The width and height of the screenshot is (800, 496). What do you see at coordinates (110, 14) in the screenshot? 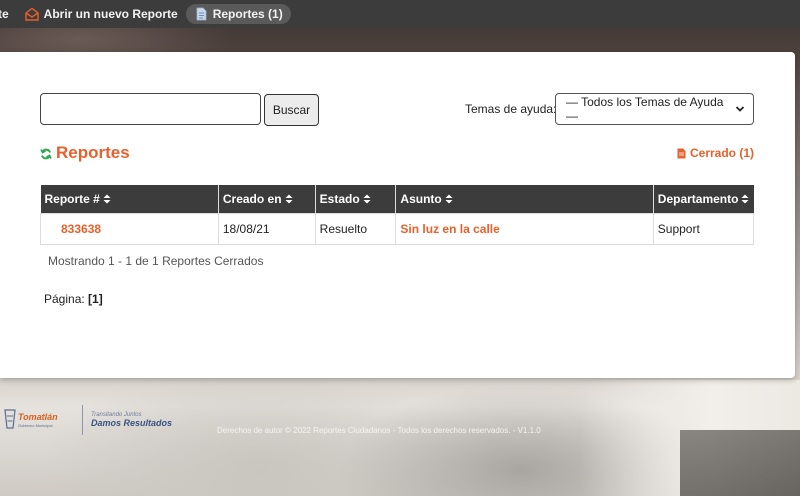
I see `nav-item-label: Abrir un nuevo Reporte` at bounding box center [110, 14].